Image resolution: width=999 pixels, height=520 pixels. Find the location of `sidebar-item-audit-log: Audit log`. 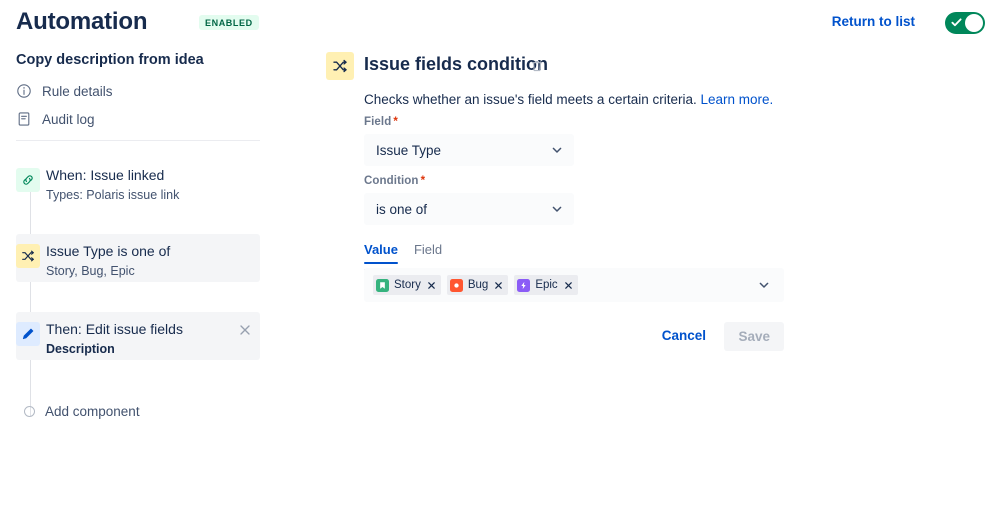

sidebar-item-audit-log: Audit log is located at coordinates (55, 119).